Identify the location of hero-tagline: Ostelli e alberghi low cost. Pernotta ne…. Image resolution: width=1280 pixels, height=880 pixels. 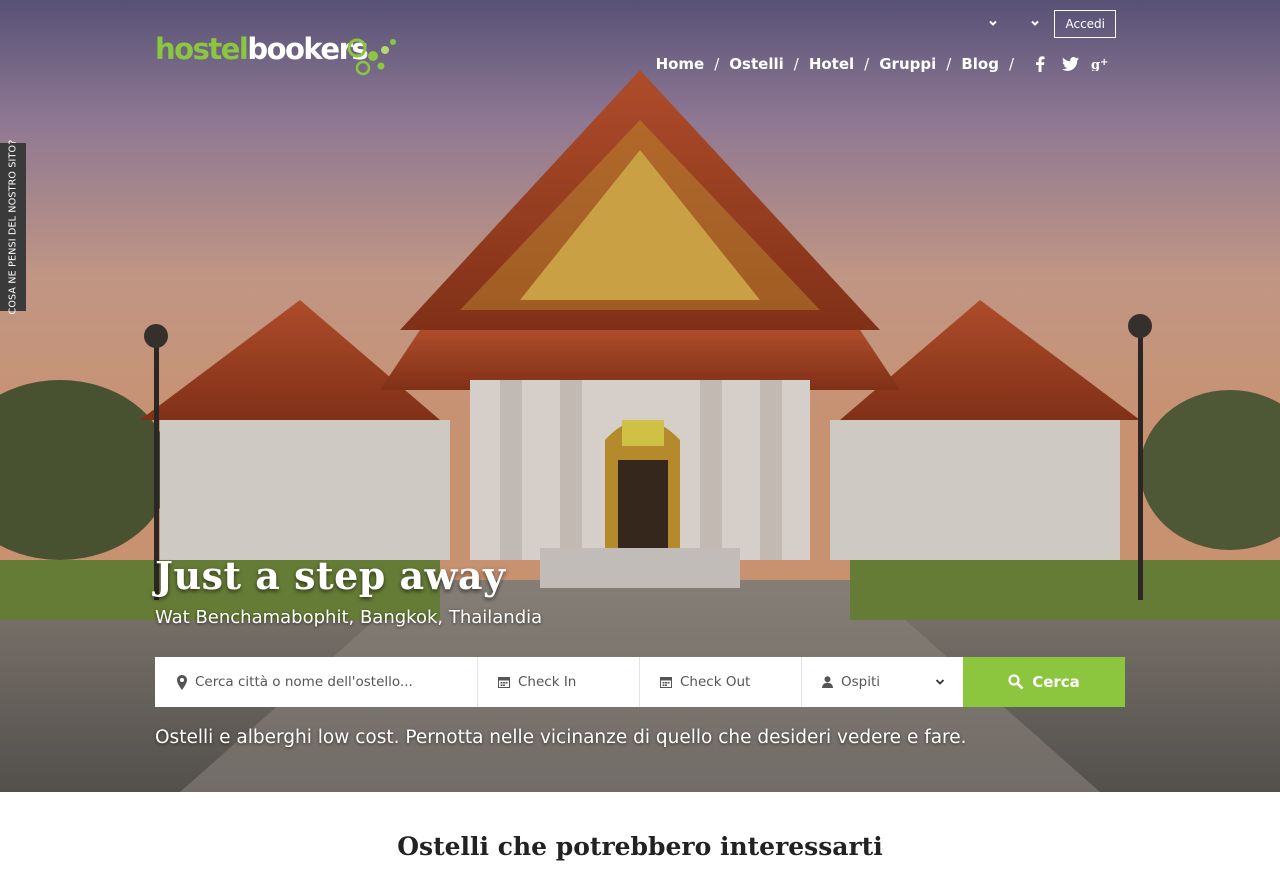
(561, 737).